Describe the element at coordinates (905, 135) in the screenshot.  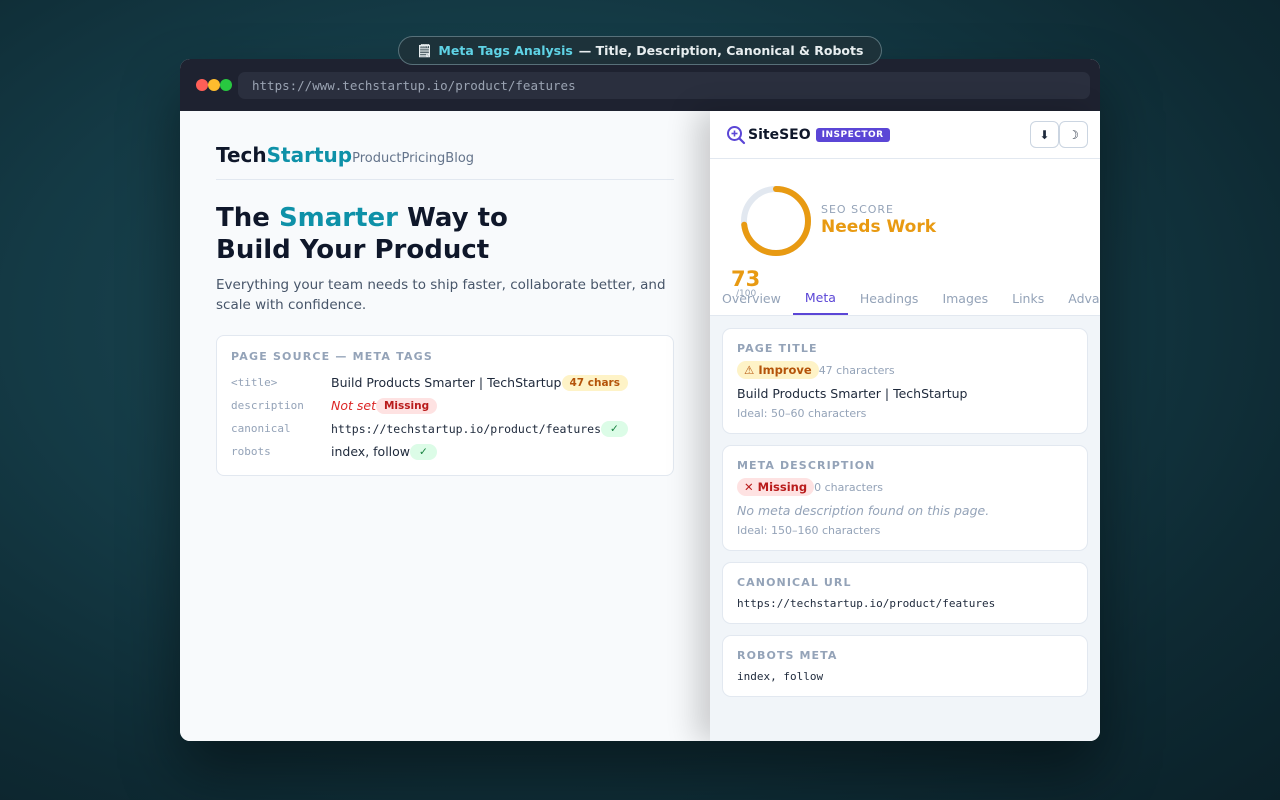
I see `panel-header: SiteSEO INSPECTOR ⬇ ☽` at that location.